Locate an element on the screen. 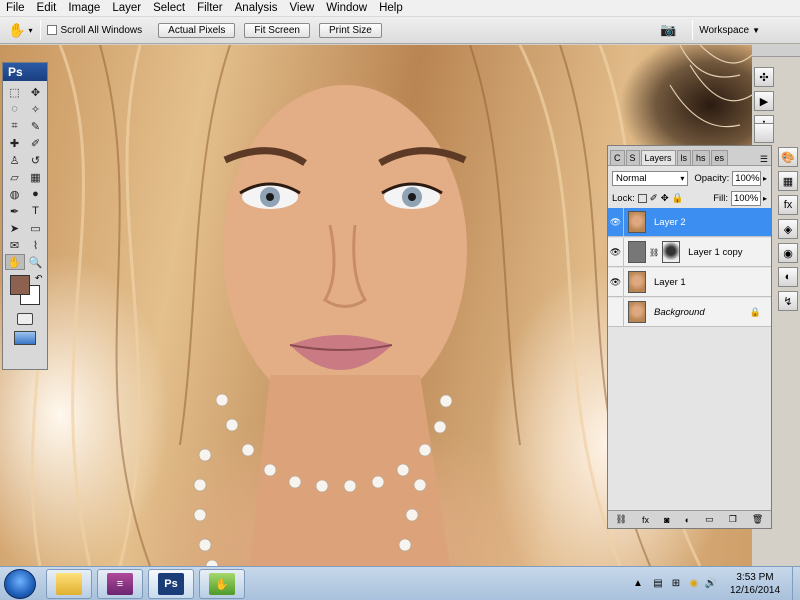 The image size is (800, 600). new-layer-icon: ❐ is located at coordinates (733, 519).